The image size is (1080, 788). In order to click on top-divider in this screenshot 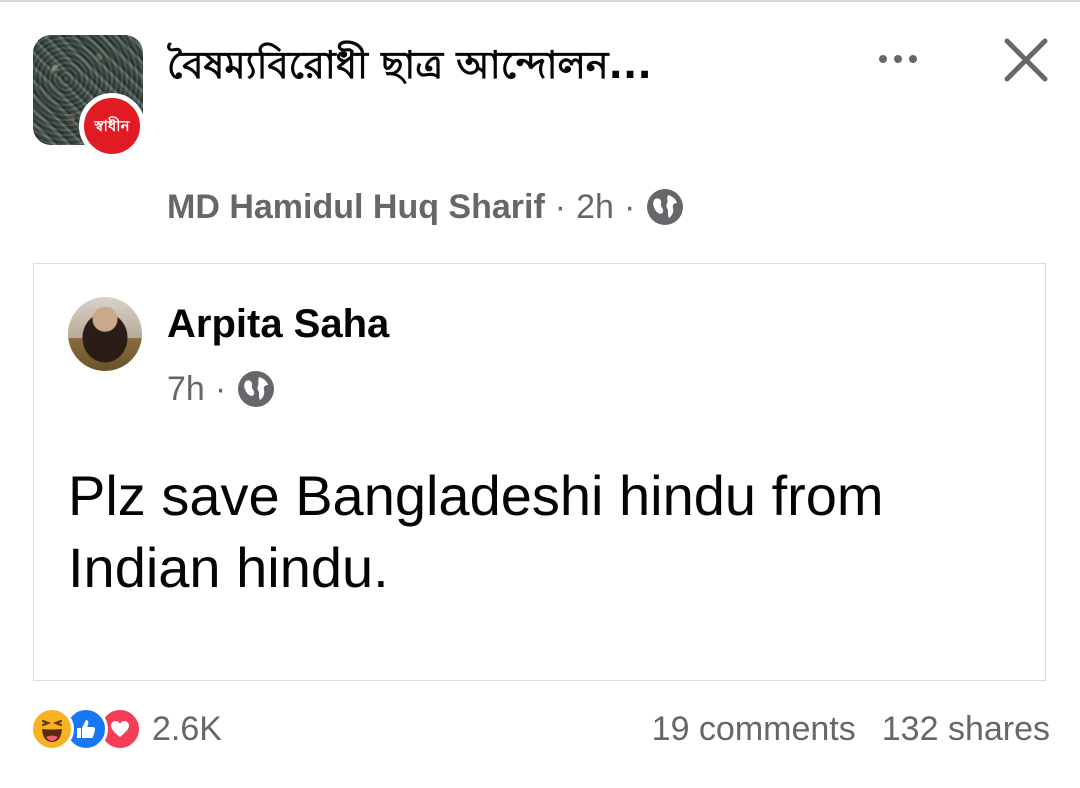, I will do `click(540, 1)`.